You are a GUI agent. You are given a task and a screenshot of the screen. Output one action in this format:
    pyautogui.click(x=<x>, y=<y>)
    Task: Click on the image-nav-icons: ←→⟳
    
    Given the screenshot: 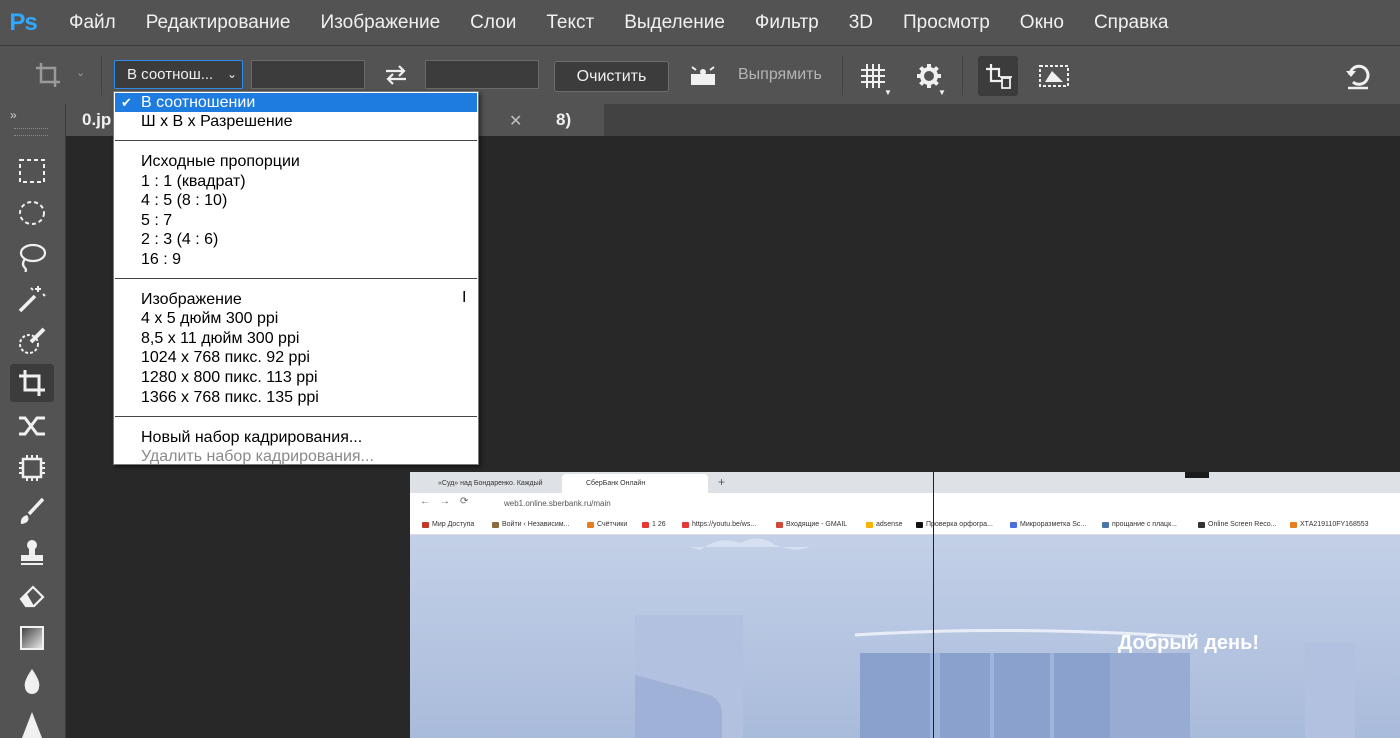 What is the action you would take?
    pyautogui.click(x=449, y=501)
    